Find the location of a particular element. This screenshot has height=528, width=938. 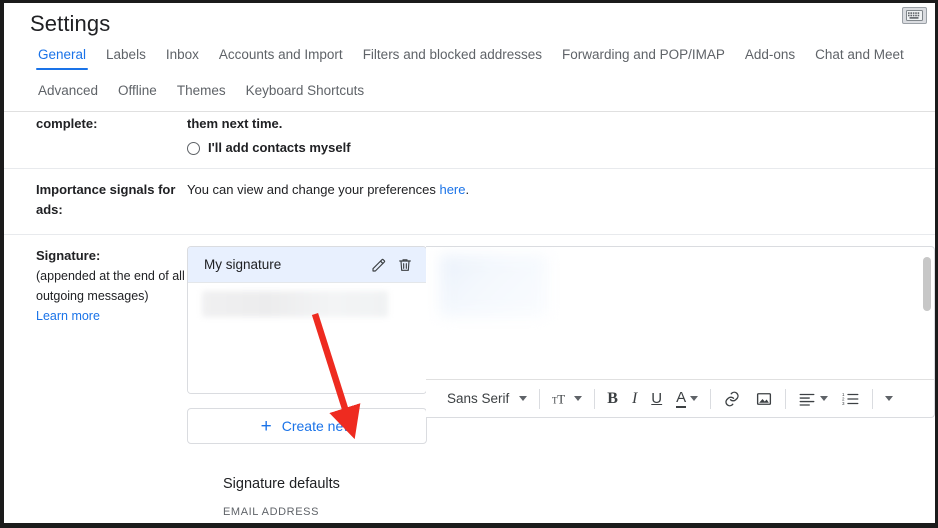

importance-text-after: . is located at coordinates (467, 189).